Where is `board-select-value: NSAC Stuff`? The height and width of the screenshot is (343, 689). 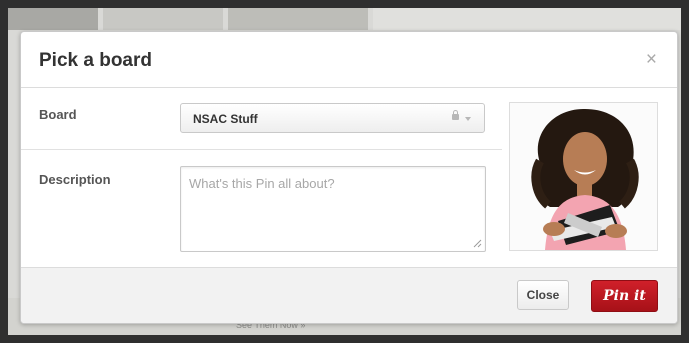
board-select-value: NSAC Stuff is located at coordinates (225, 119).